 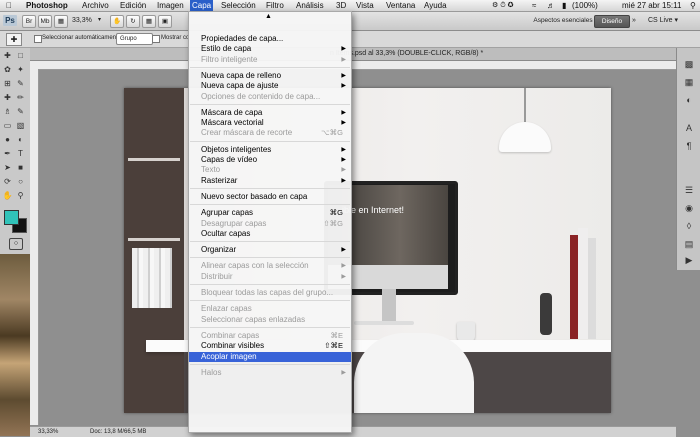 I want to click on clock: mié 27 abr 15:11, so click(x=651, y=5).